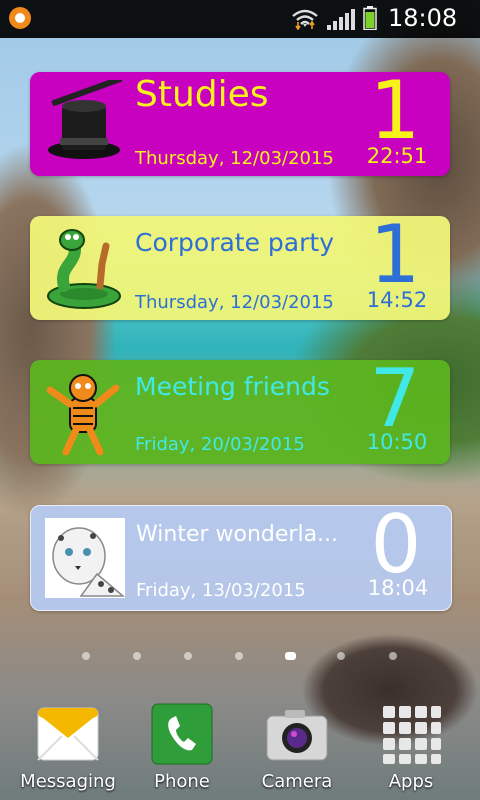  Describe the element at coordinates (398, 588) in the screenshot. I see `event-time: 18:04` at that location.